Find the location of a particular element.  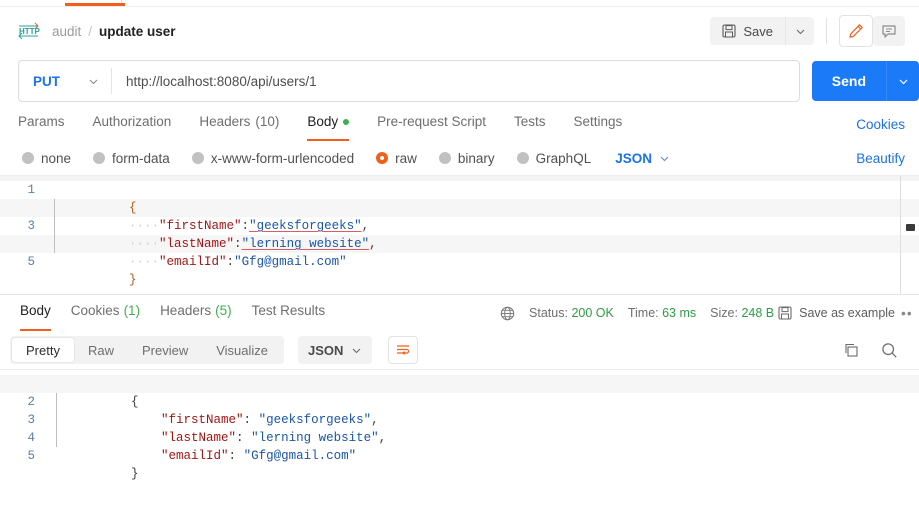

code-line: { is located at coordinates (487, 392).